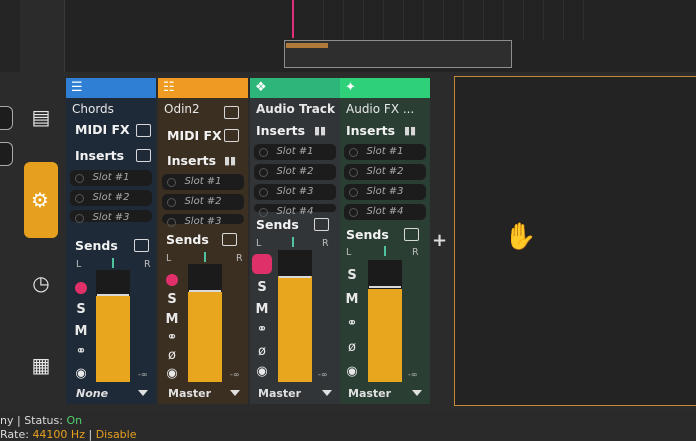  Describe the element at coordinates (116, 434) in the screenshot. I see `disable-link: Disable` at that location.